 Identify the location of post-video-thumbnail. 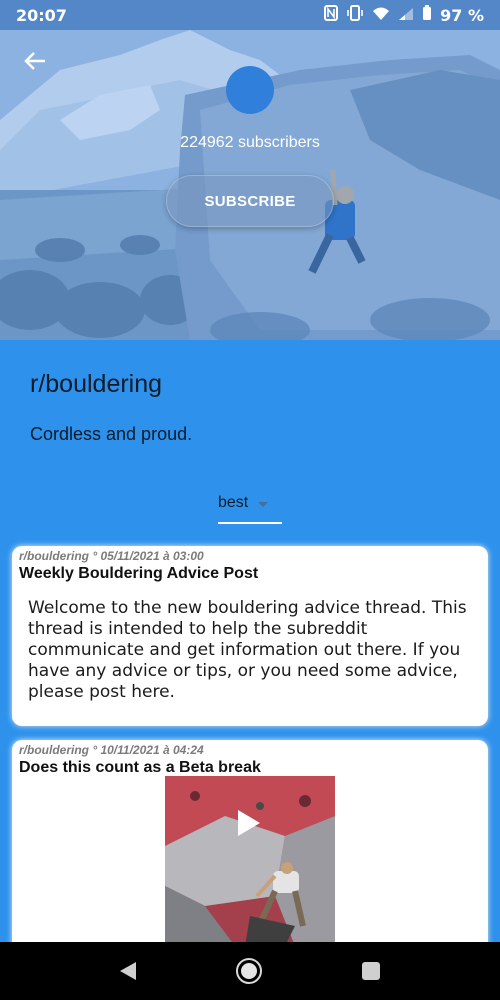
(250, 861).